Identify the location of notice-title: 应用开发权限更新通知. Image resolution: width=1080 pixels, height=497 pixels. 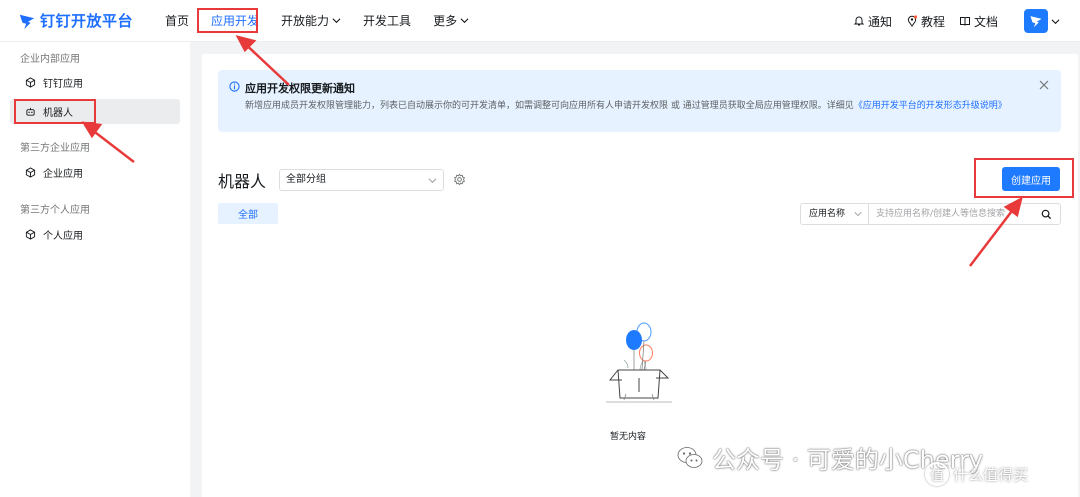
(300, 88).